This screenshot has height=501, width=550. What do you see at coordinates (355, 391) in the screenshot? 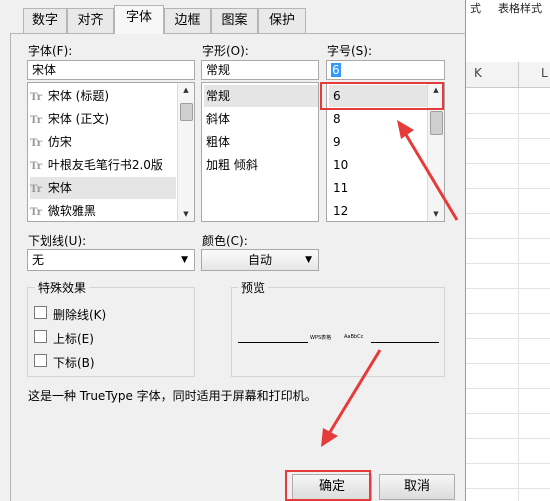
I see `annotation-arrow-ok` at bounding box center [355, 391].